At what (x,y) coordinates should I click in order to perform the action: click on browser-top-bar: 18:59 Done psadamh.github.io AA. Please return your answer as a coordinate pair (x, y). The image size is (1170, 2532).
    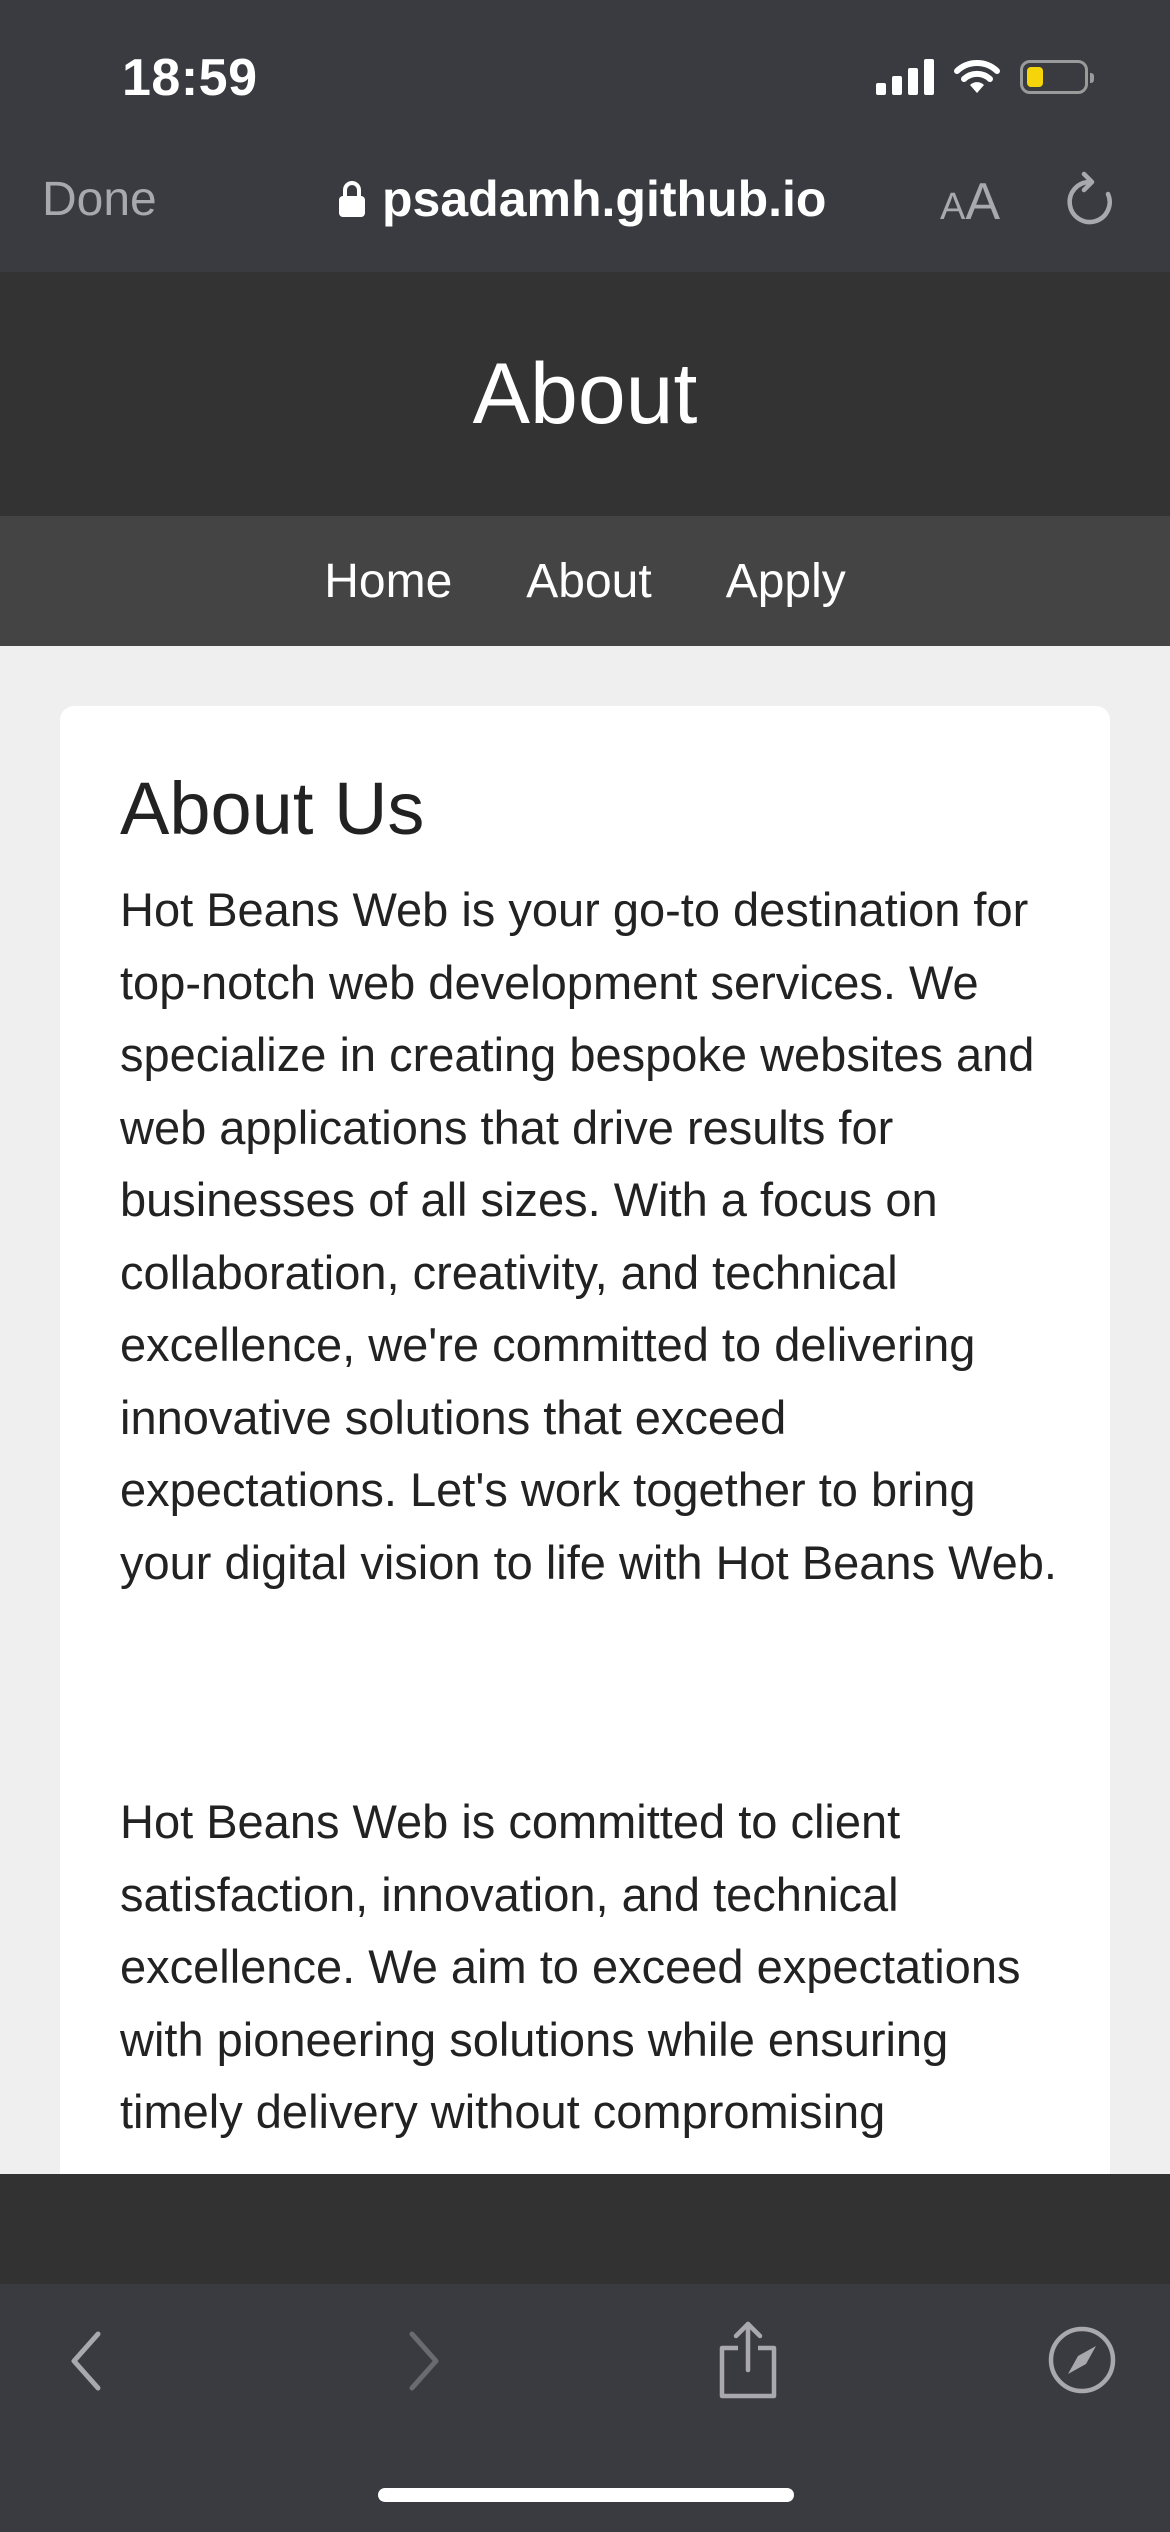
    Looking at the image, I should click on (585, 136).